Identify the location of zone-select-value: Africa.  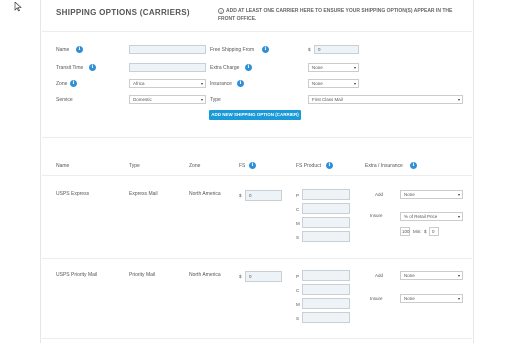
(139, 83).